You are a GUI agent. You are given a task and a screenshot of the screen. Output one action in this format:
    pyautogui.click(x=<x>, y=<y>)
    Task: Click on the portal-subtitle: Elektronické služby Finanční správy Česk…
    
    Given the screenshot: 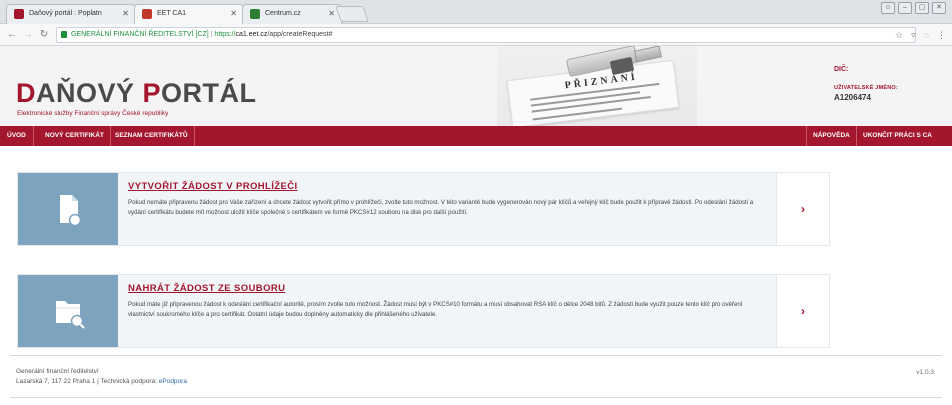 What is the action you would take?
    pyautogui.click(x=93, y=113)
    